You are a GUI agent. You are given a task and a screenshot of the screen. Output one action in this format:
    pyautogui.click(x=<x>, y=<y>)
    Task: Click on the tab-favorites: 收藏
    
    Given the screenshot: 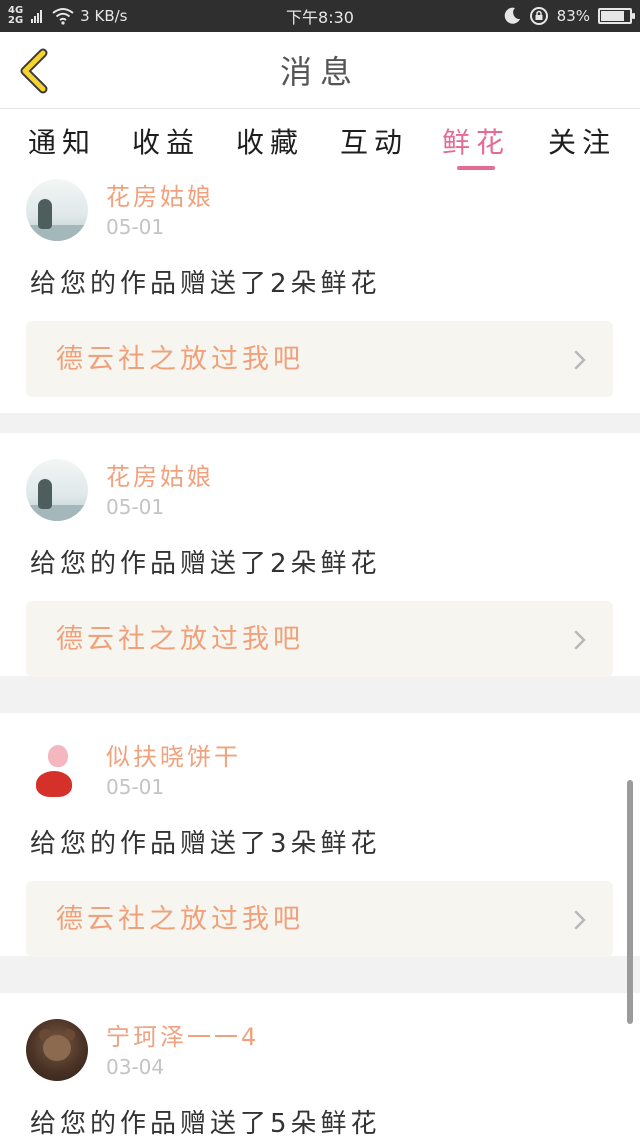 What is the action you would take?
    pyautogui.click(x=270, y=141)
    